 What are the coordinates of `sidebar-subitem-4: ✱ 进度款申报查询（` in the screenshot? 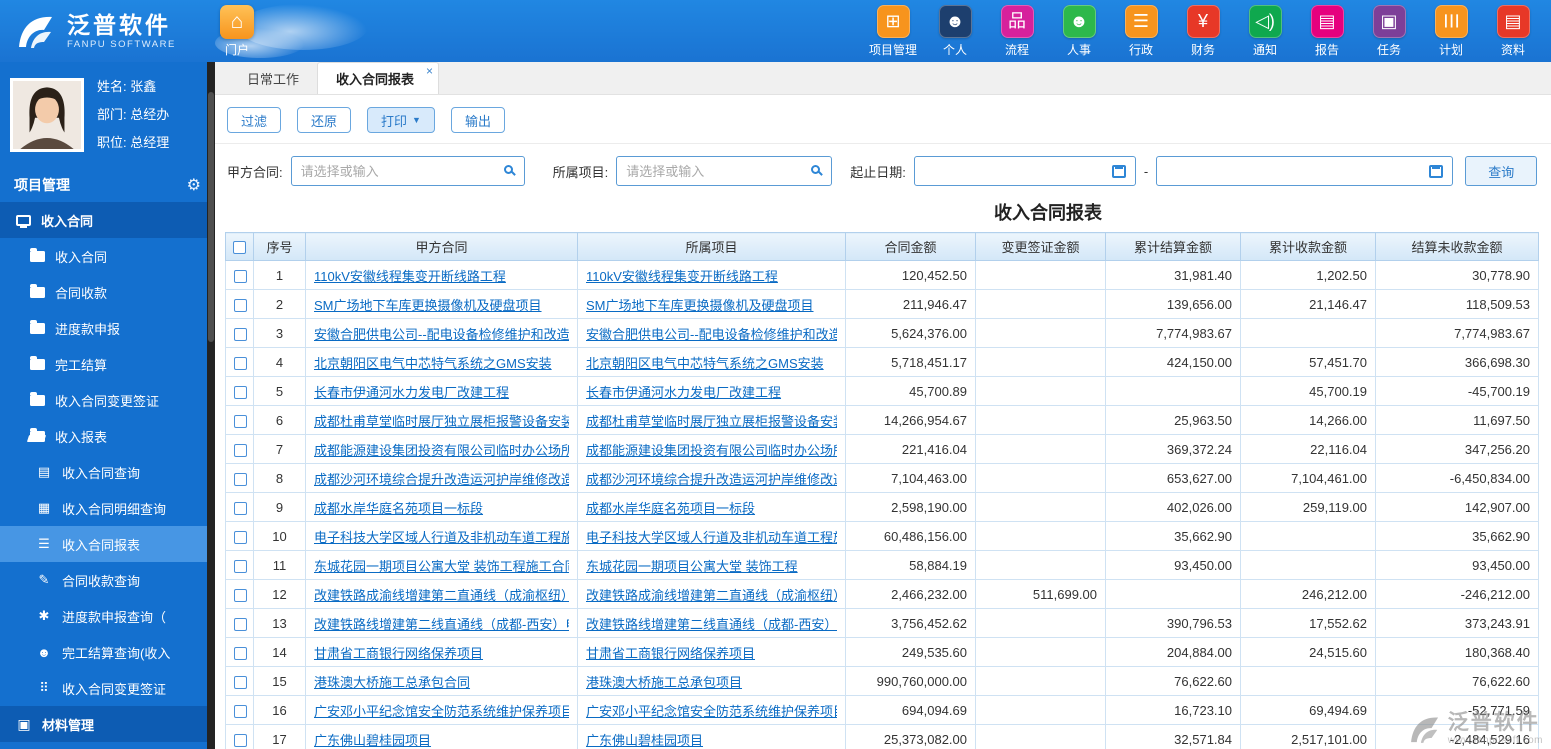 It's located at (107, 616).